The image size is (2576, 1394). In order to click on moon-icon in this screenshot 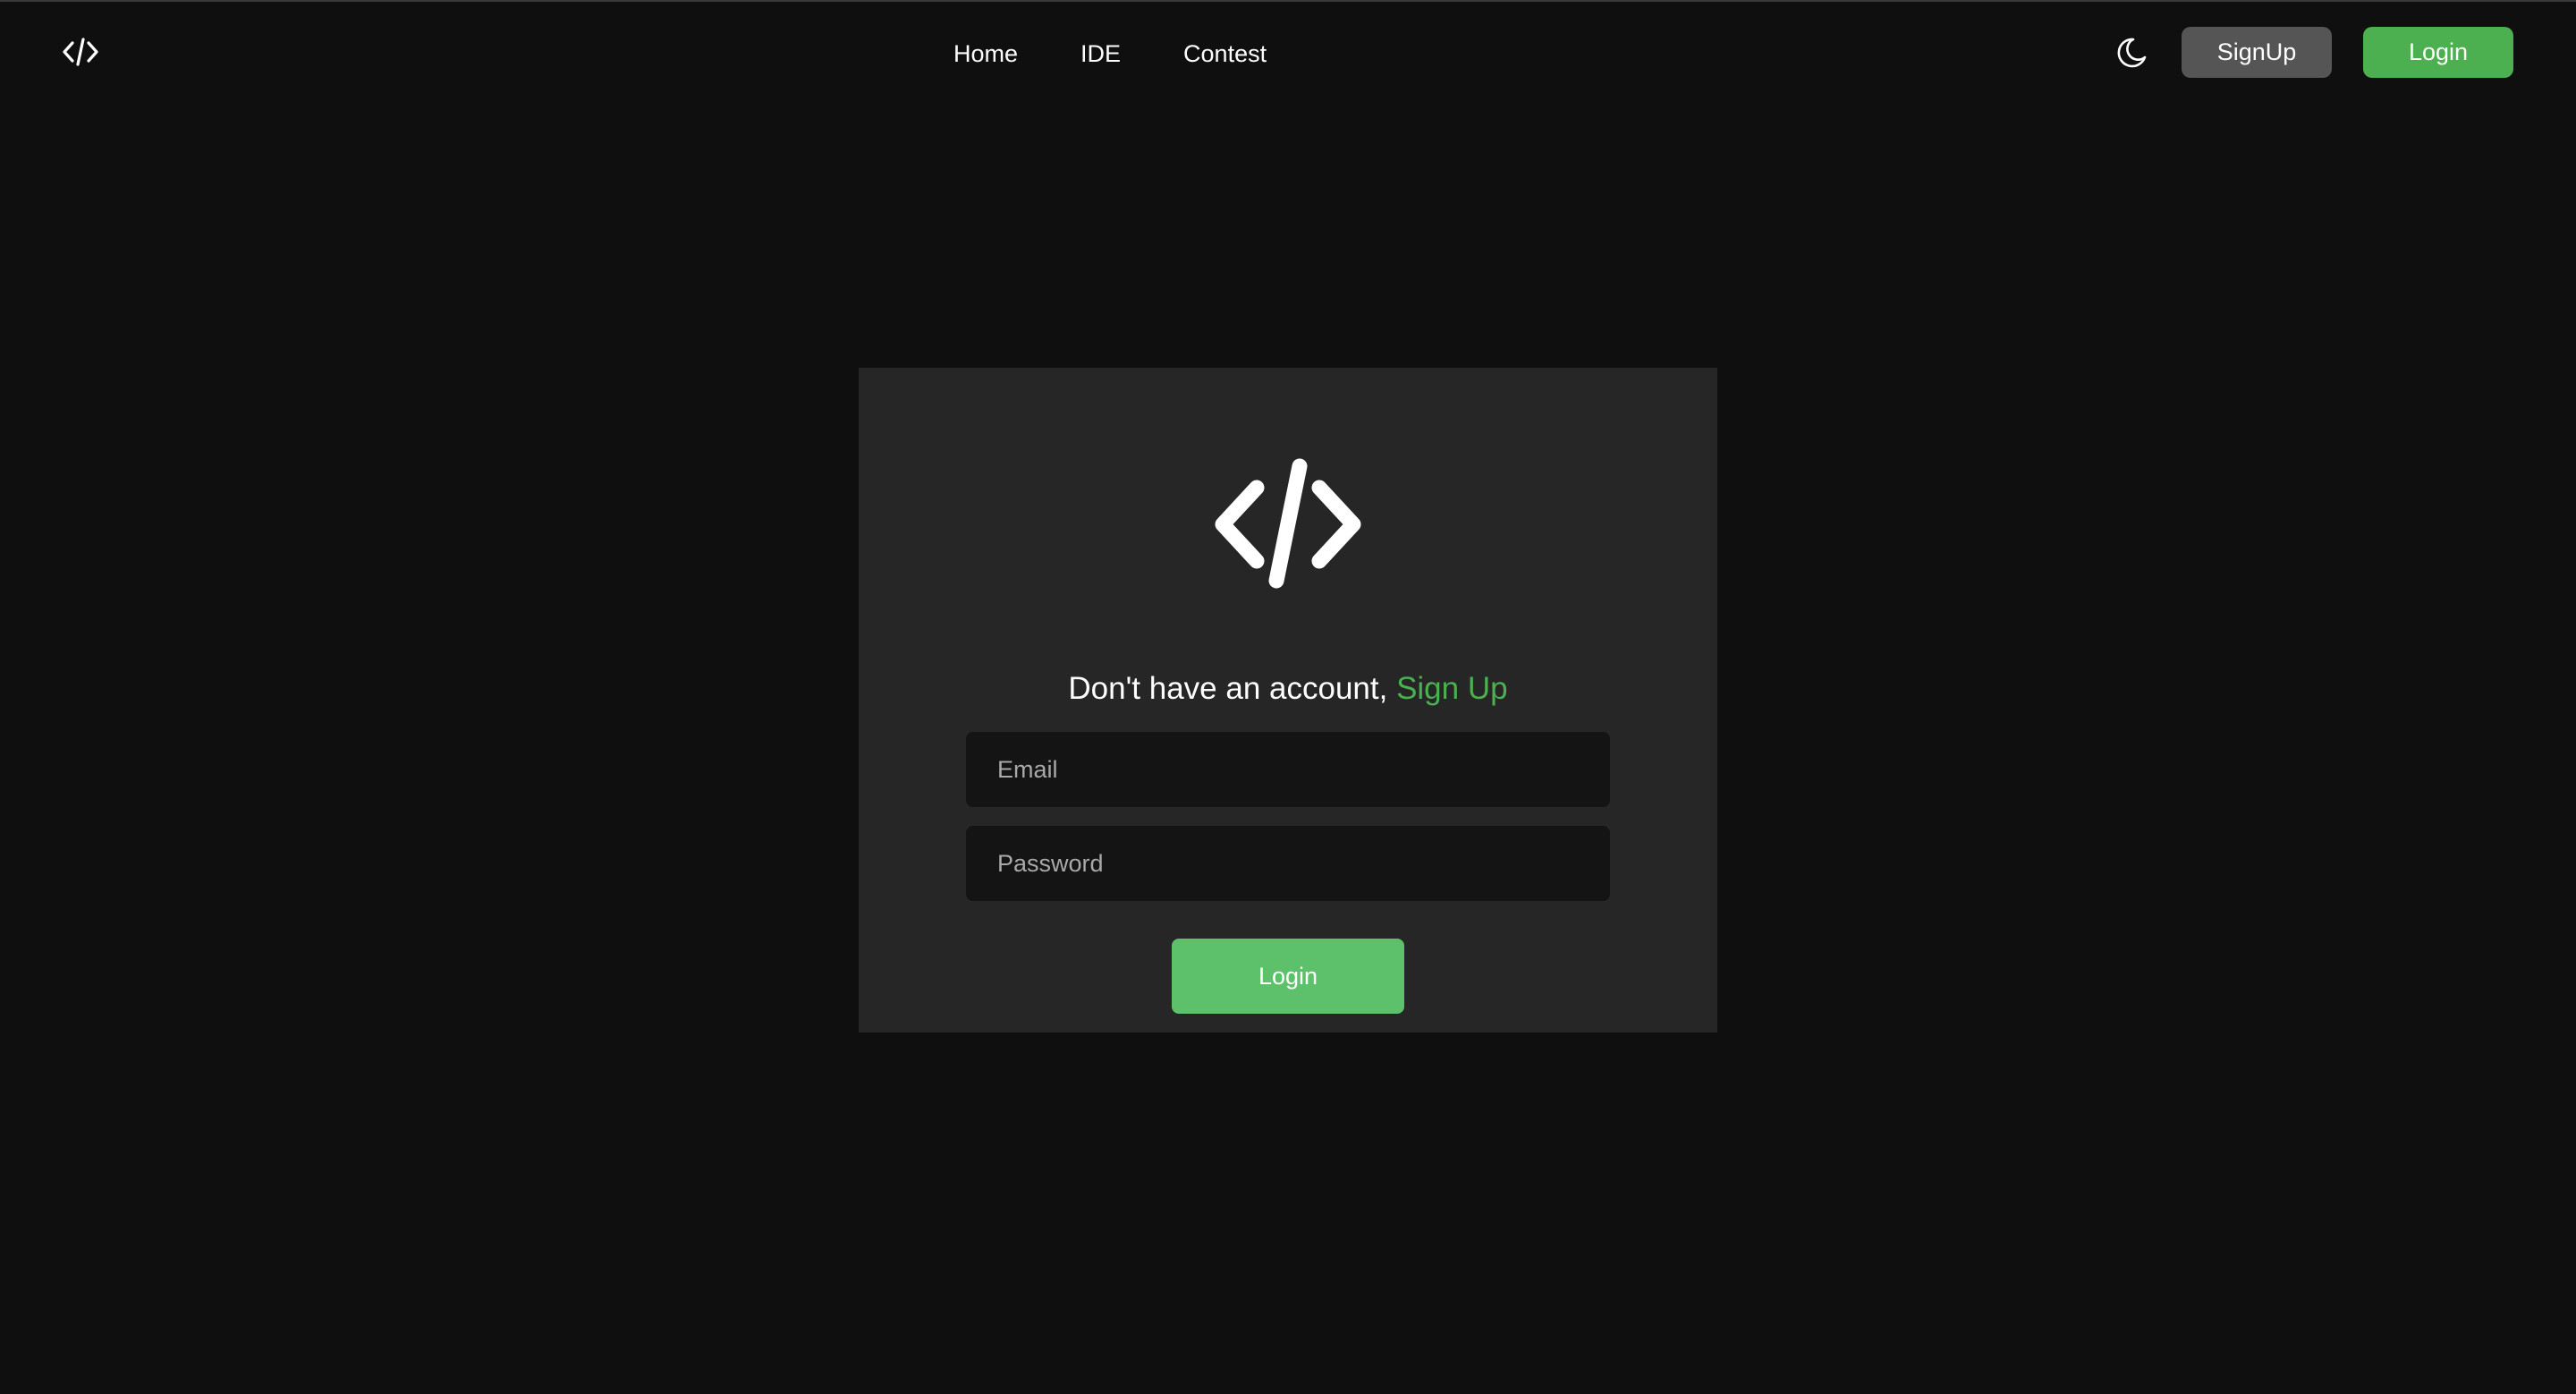, I will do `click(2132, 53)`.